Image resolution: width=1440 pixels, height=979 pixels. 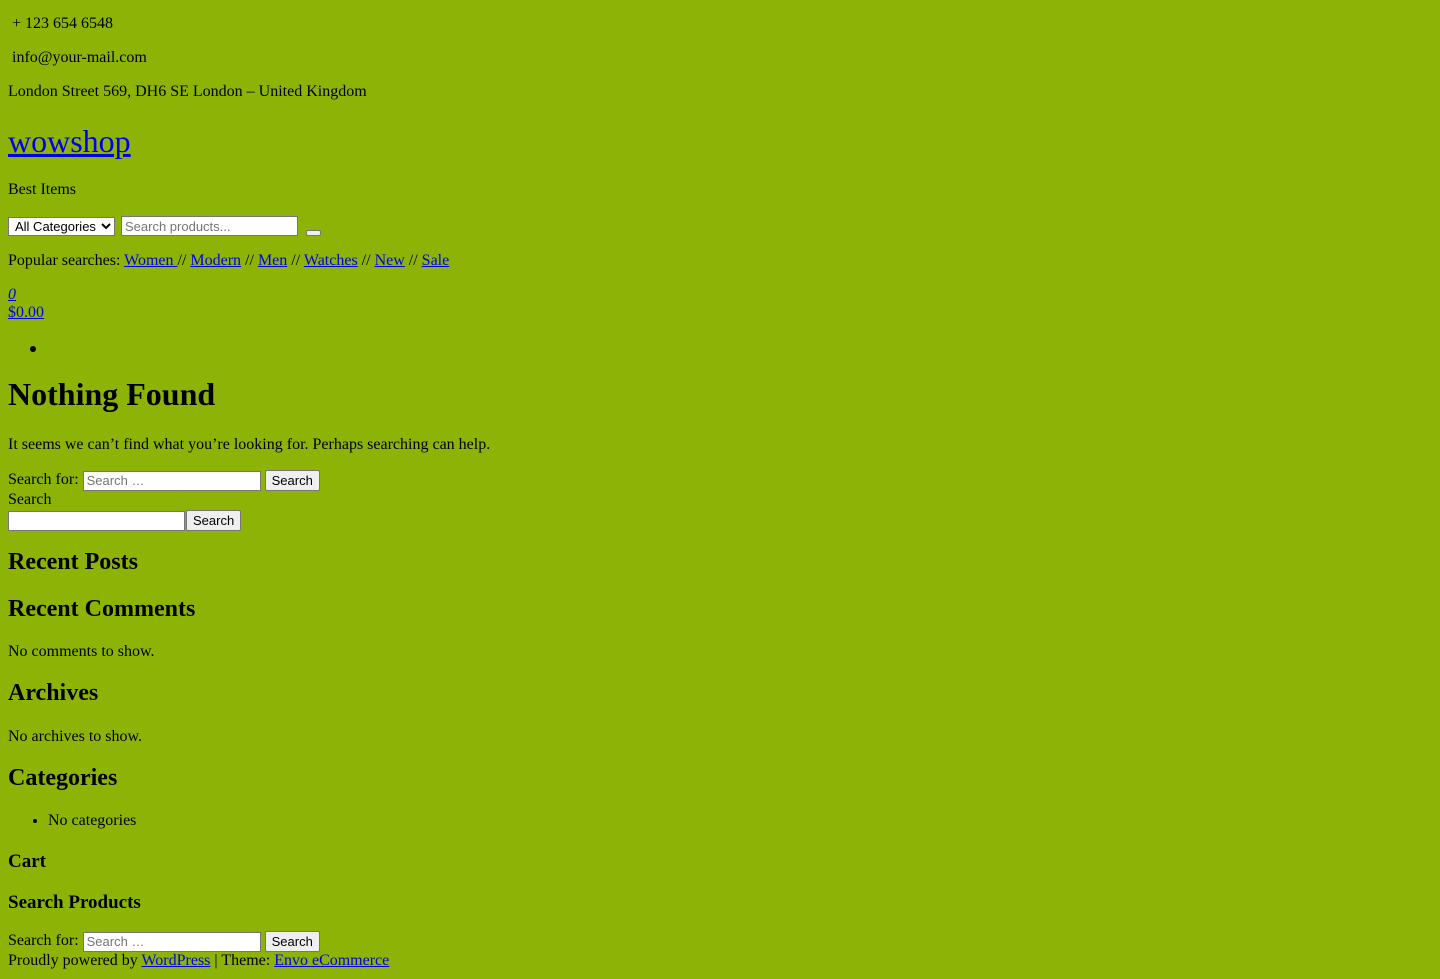 What do you see at coordinates (214, 520) in the screenshot?
I see `sidebar-search-button: Search` at bounding box center [214, 520].